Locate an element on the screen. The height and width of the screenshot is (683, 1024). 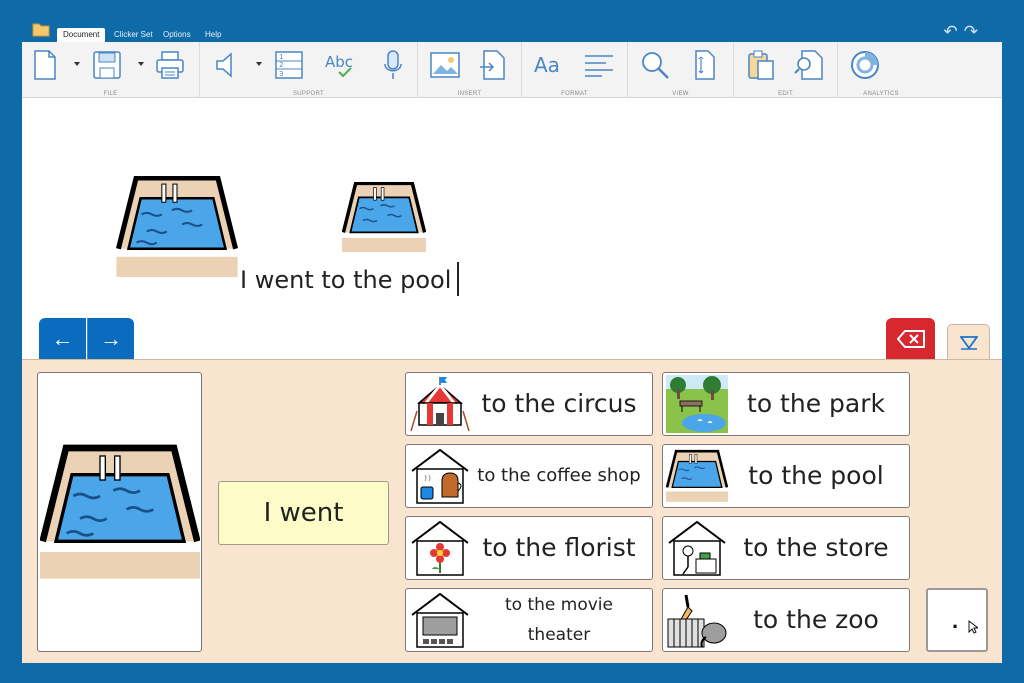
cell-label: to the movie theater is located at coordinates (559, 620).